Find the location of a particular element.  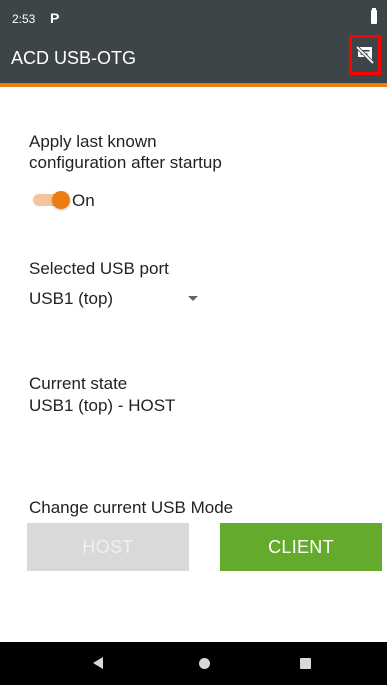

notifications-off-icon is located at coordinates (365, 55).